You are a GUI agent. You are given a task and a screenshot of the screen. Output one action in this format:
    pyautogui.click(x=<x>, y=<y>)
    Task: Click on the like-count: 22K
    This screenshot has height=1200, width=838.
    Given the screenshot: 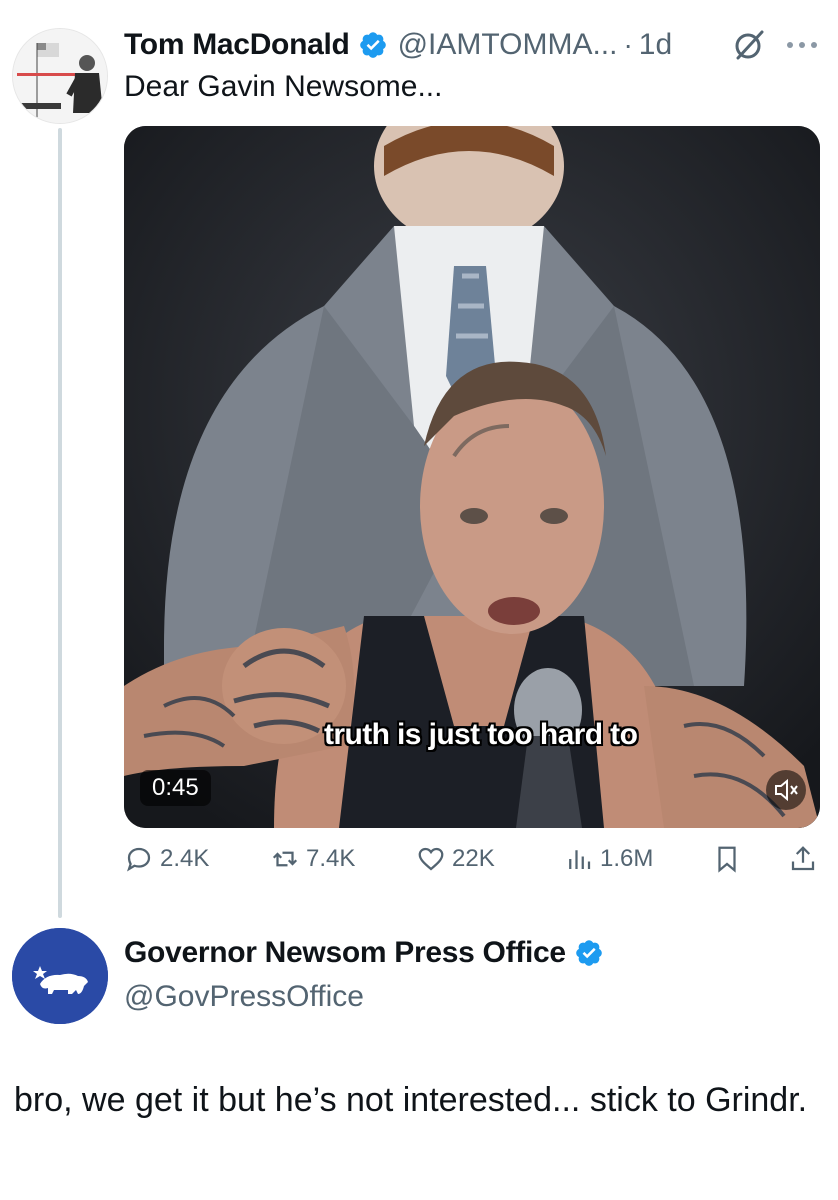 What is the action you would take?
    pyautogui.click(x=473, y=858)
    